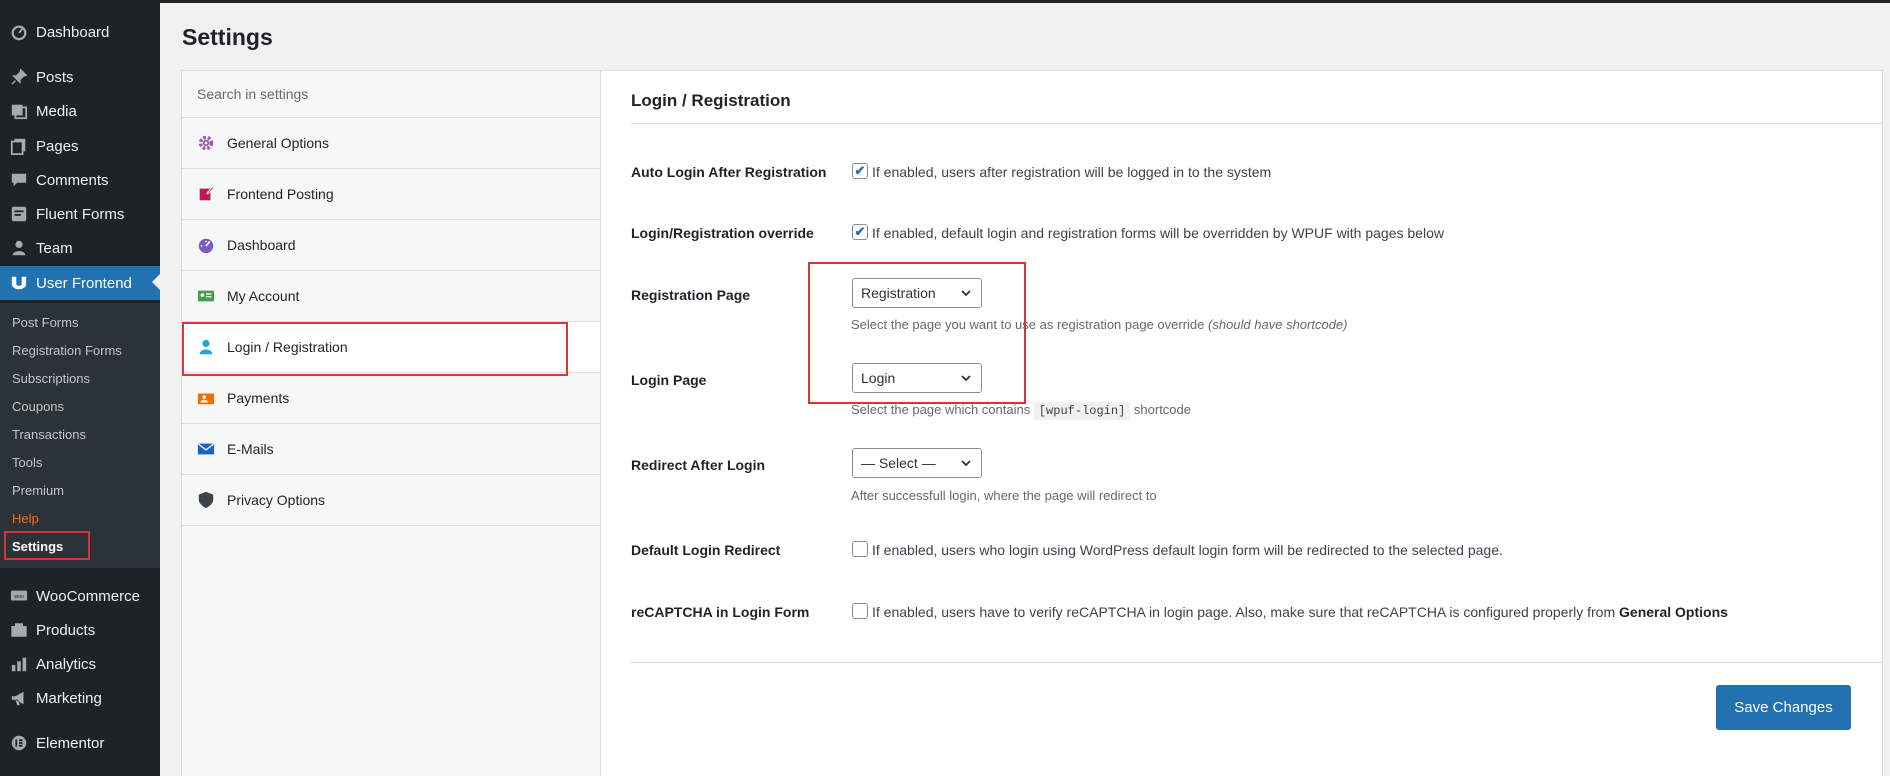 Image resolution: width=1890 pixels, height=776 pixels. What do you see at coordinates (706, 550) in the screenshot?
I see `default-login-redirect-label: Default Login Redirect` at bounding box center [706, 550].